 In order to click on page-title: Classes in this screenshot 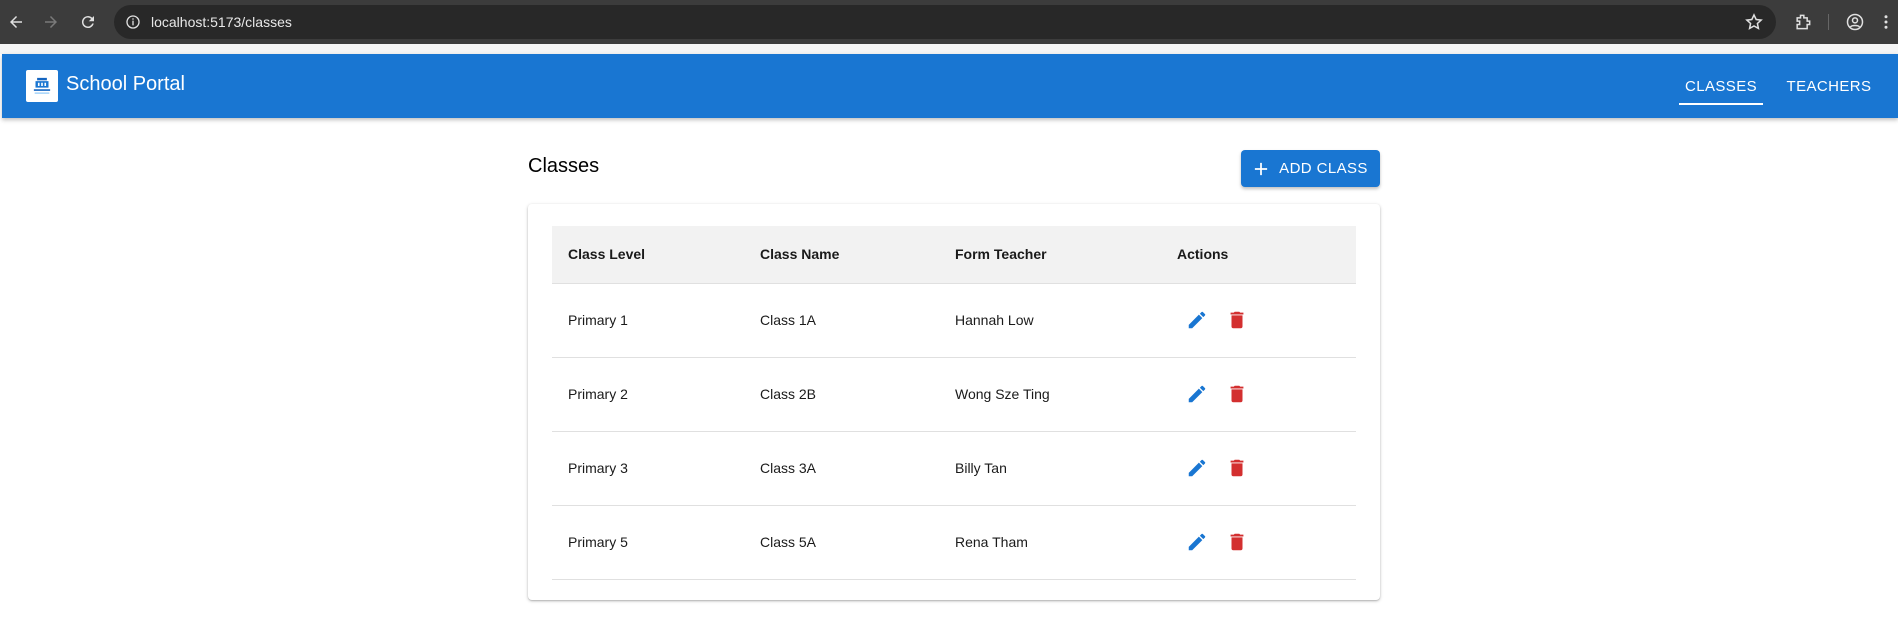, I will do `click(564, 166)`.